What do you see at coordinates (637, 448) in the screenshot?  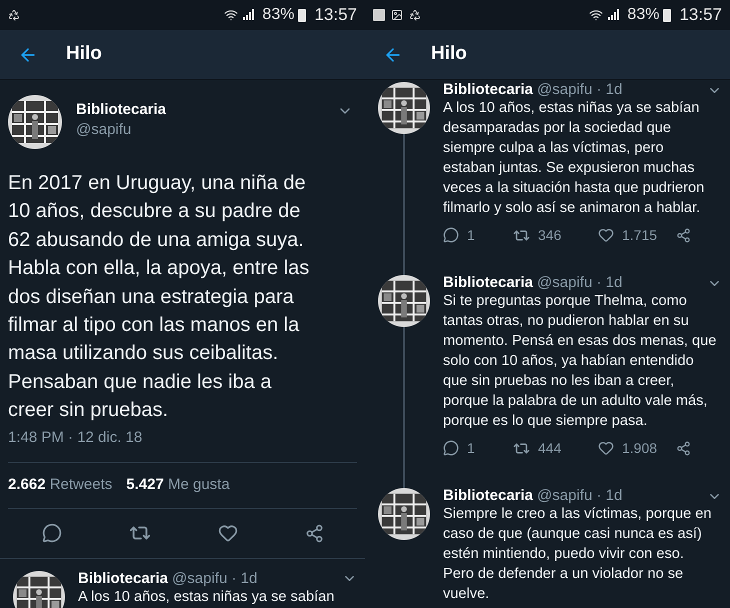 I see `like-button: 1.908` at bounding box center [637, 448].